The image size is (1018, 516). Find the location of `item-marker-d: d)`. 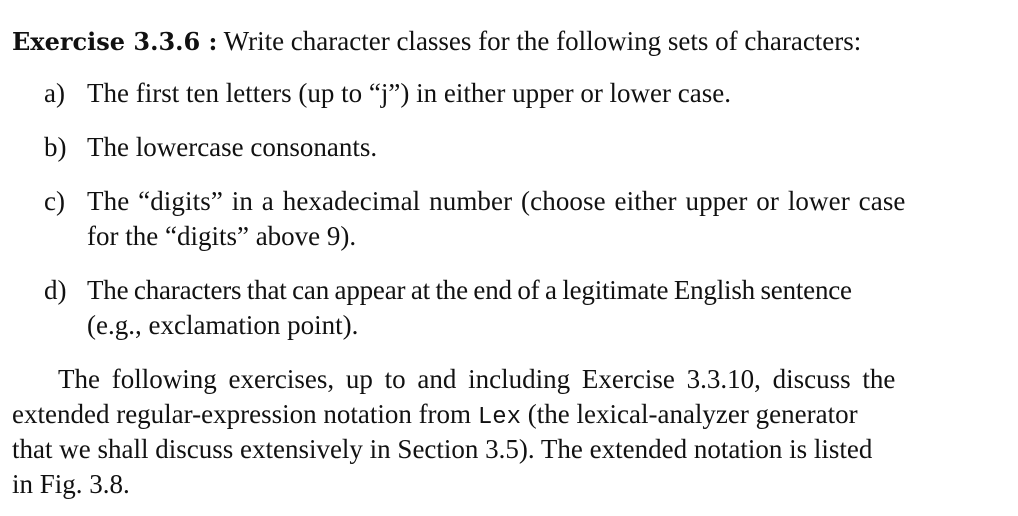

item-marker-d: d) is located at coordinates (55, 290).